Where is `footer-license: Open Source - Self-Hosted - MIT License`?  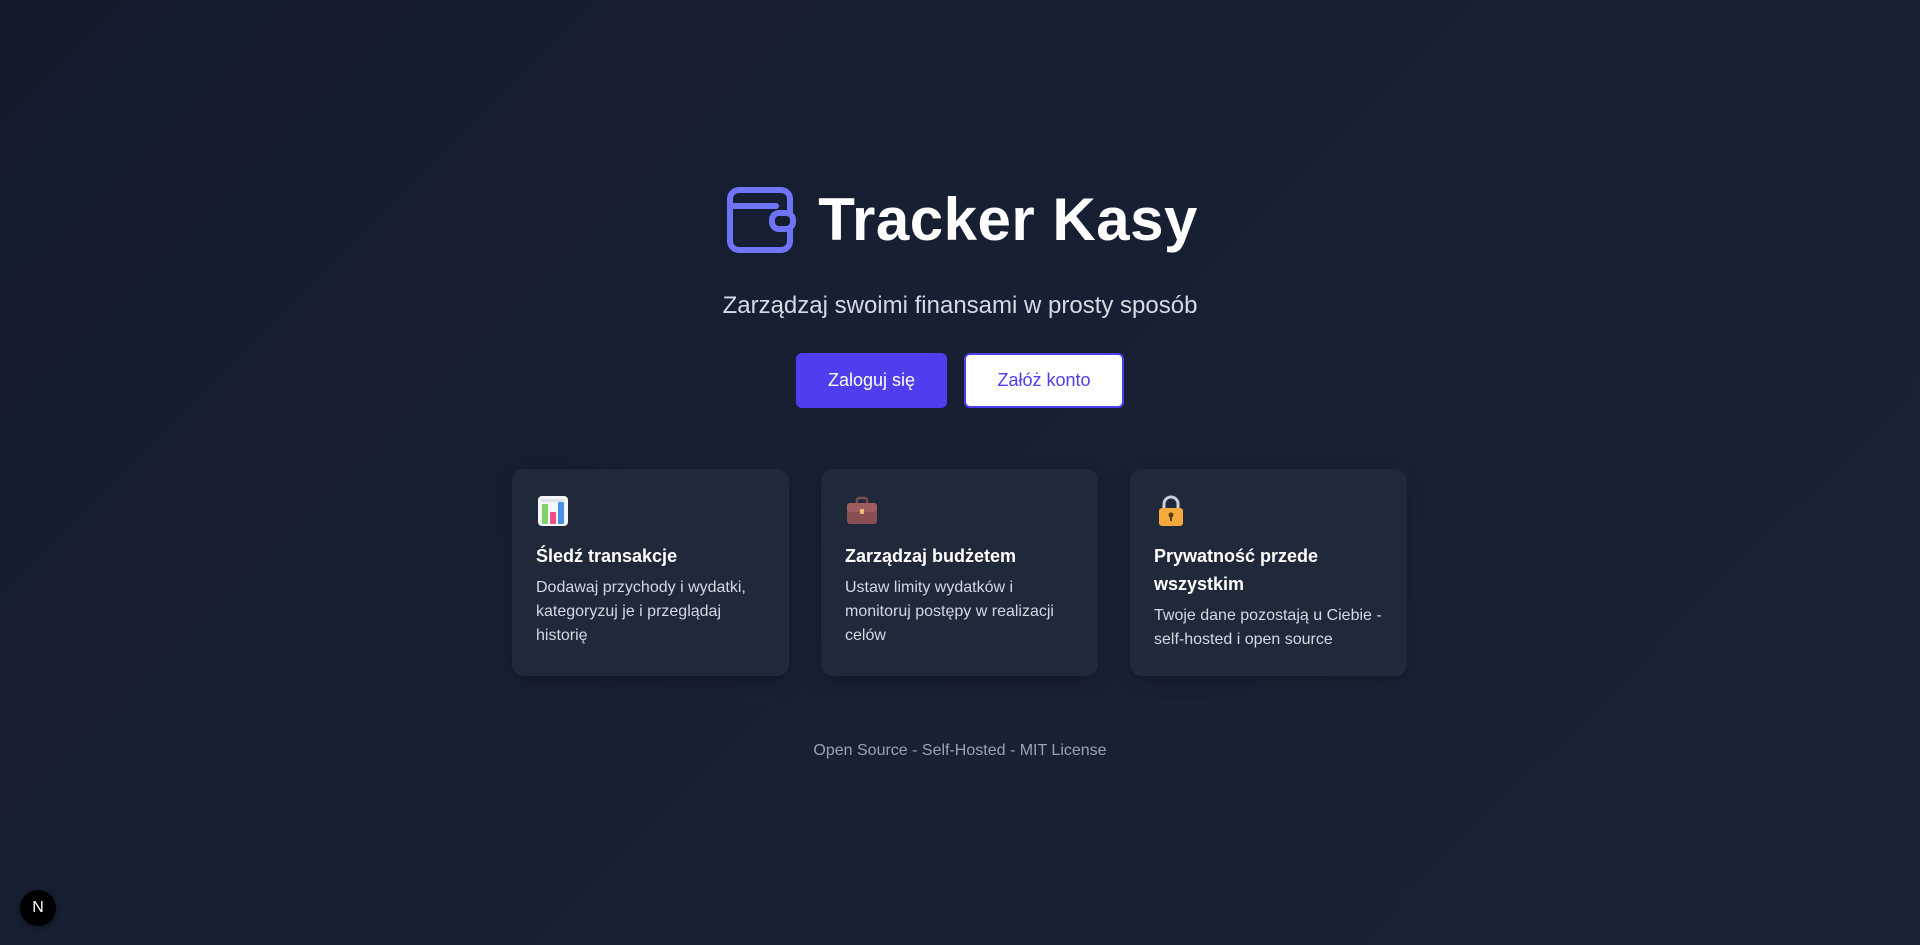
footer-license: Open Source - Self-Hosted - MIT License is located at coordinates (960, 750).